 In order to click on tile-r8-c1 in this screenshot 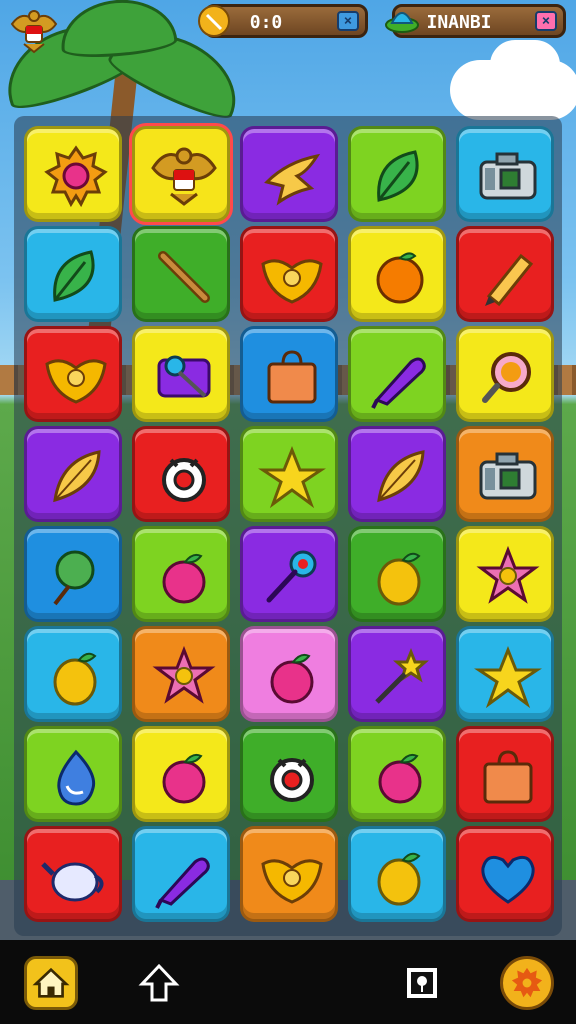, I will do `click(73, 874)`.